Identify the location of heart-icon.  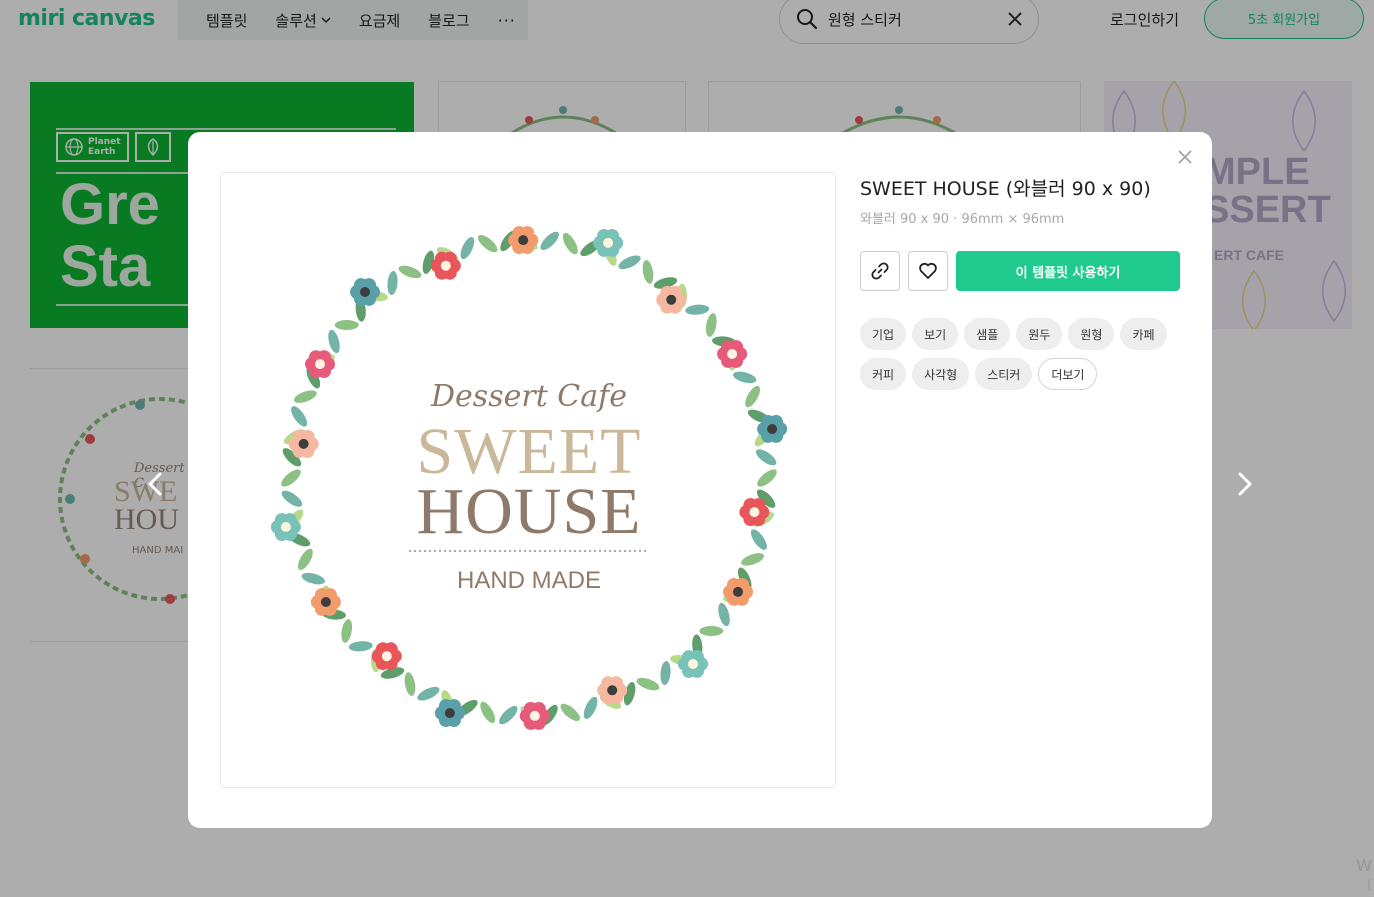
(928, 270).